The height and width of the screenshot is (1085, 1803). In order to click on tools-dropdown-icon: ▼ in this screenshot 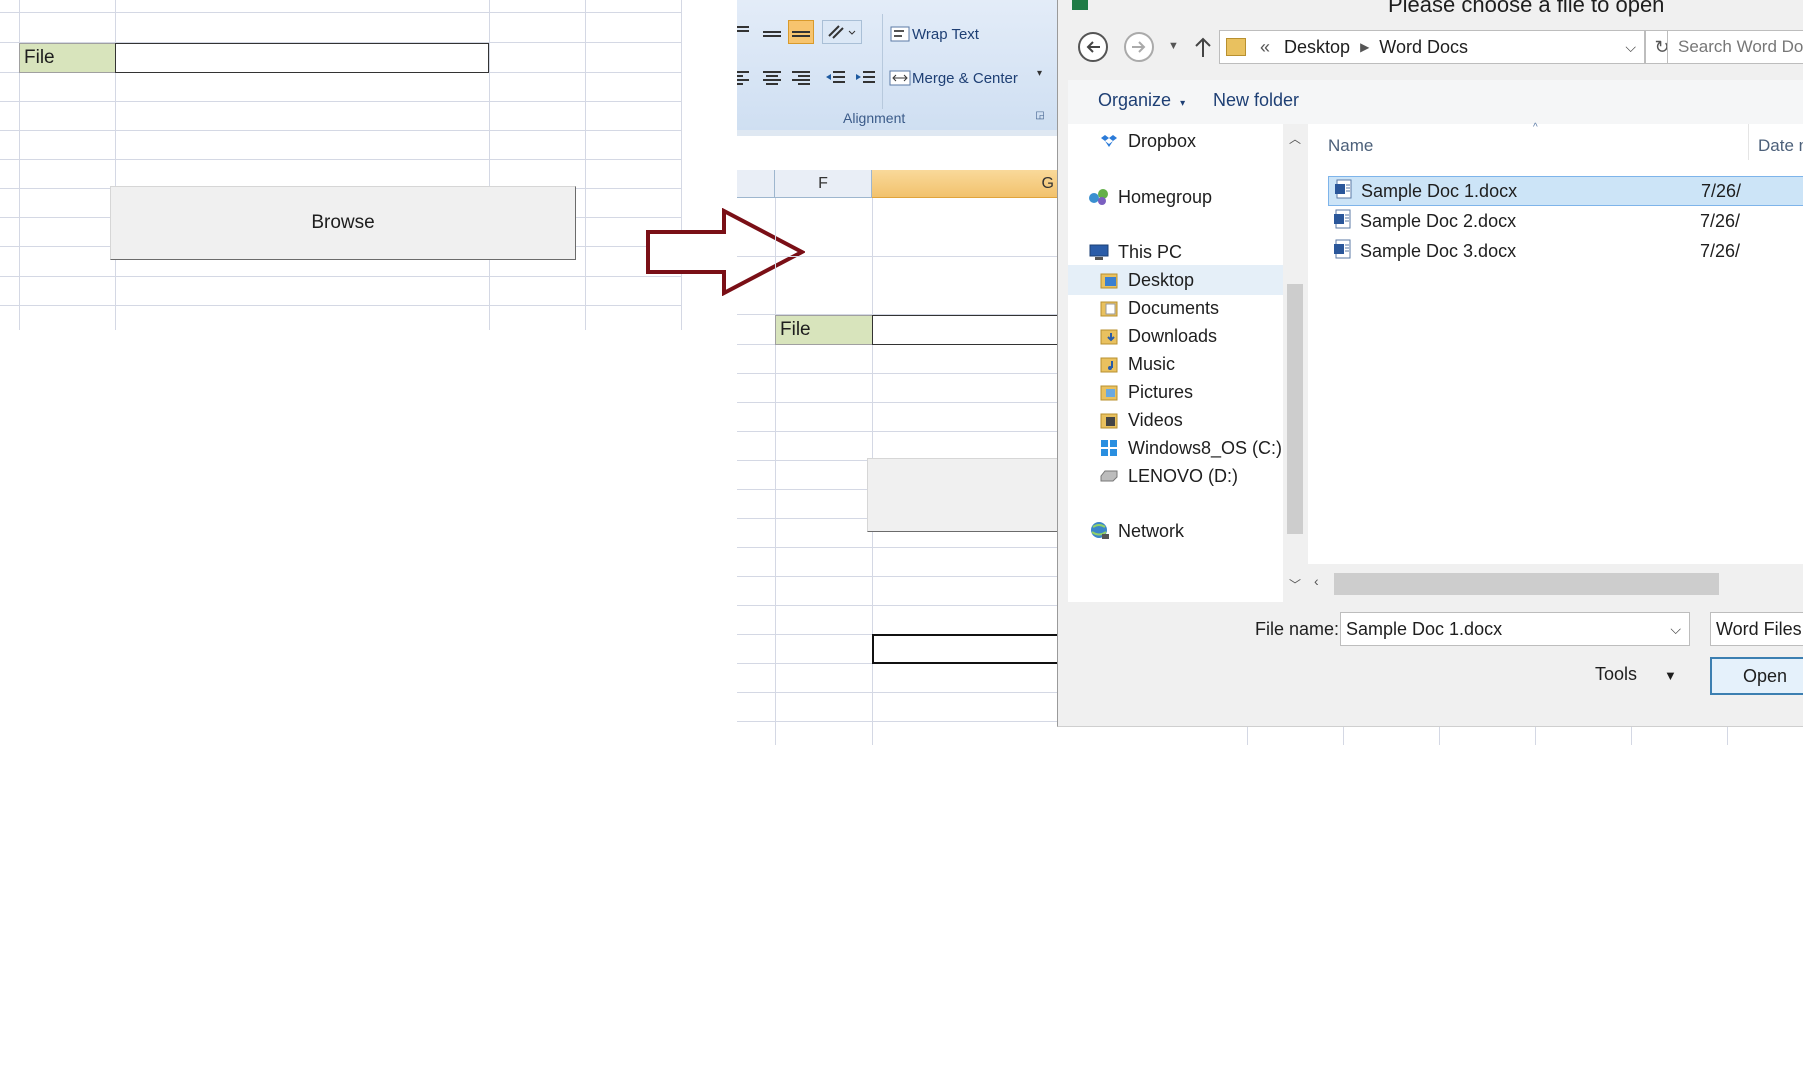, I will do `click(1670, 675)`.